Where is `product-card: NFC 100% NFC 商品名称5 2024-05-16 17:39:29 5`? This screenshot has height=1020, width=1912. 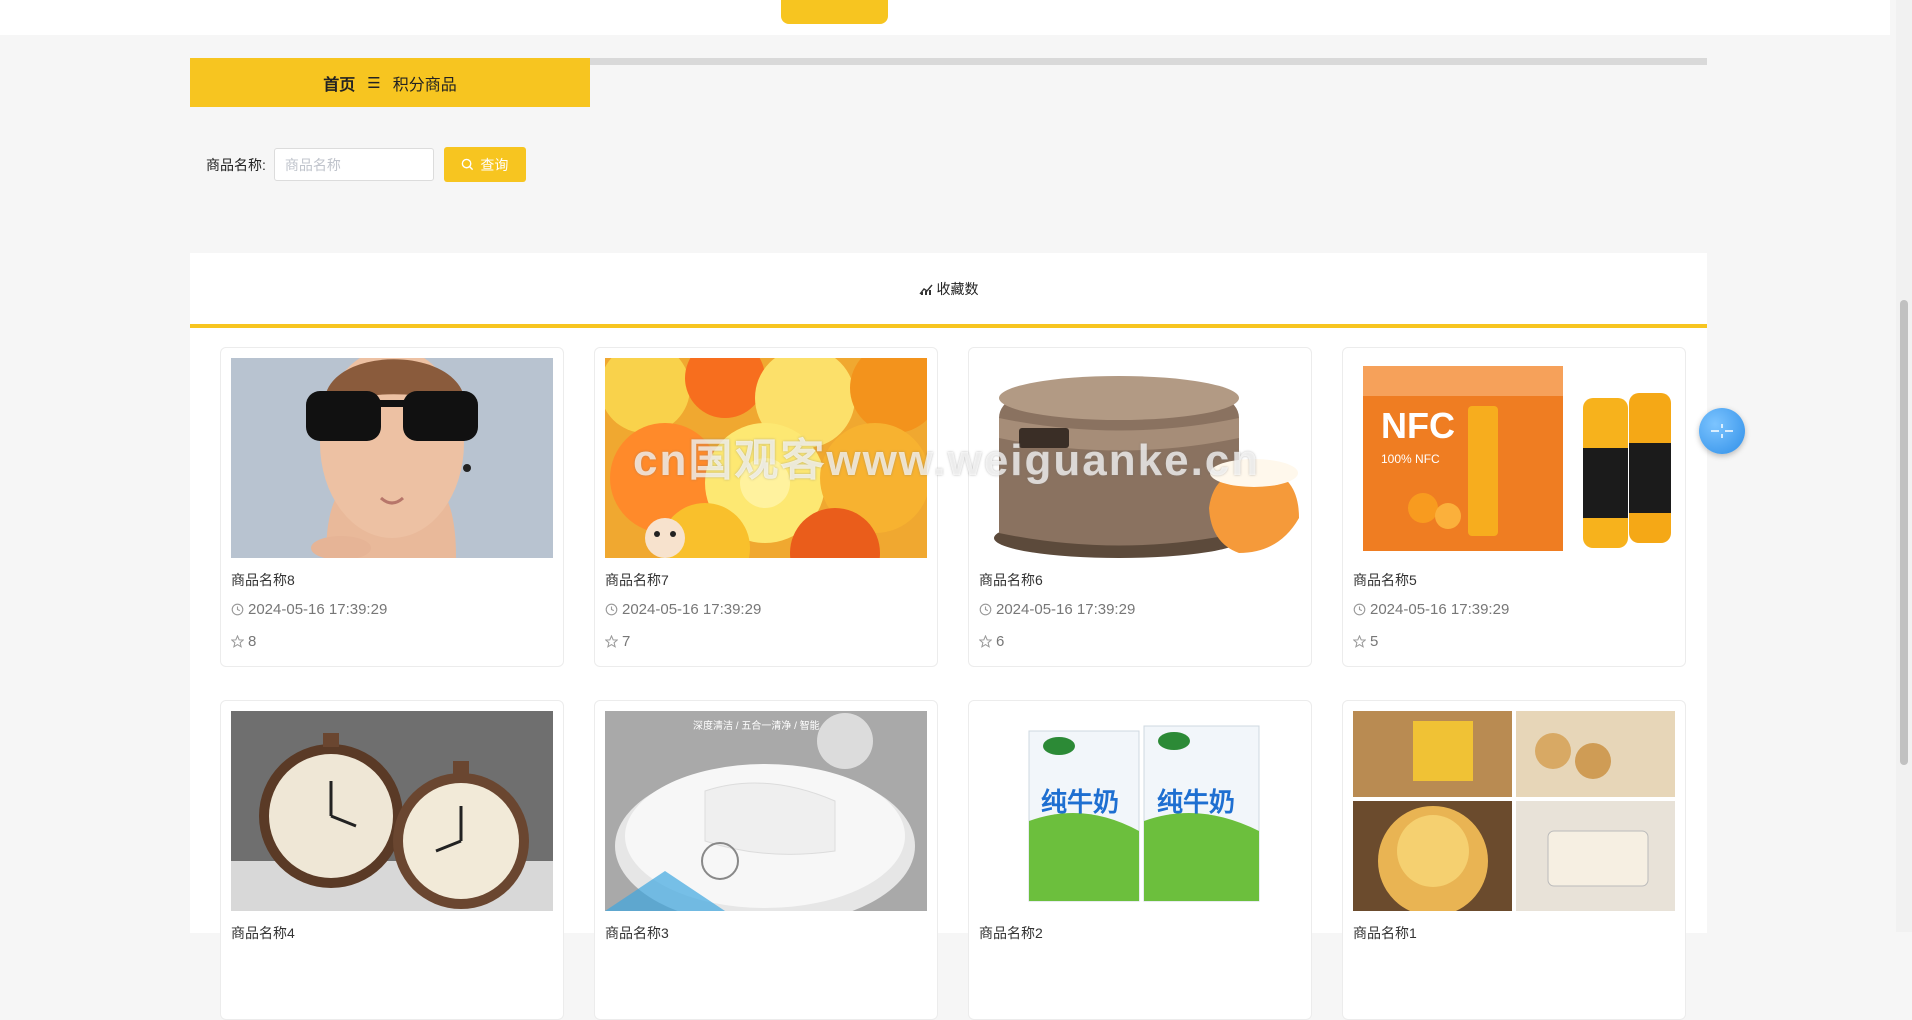 product-card: NFC 100% NFC 商品名称5 2024-05-16 17:39:29 5 is located at coordinates (1514, 507).